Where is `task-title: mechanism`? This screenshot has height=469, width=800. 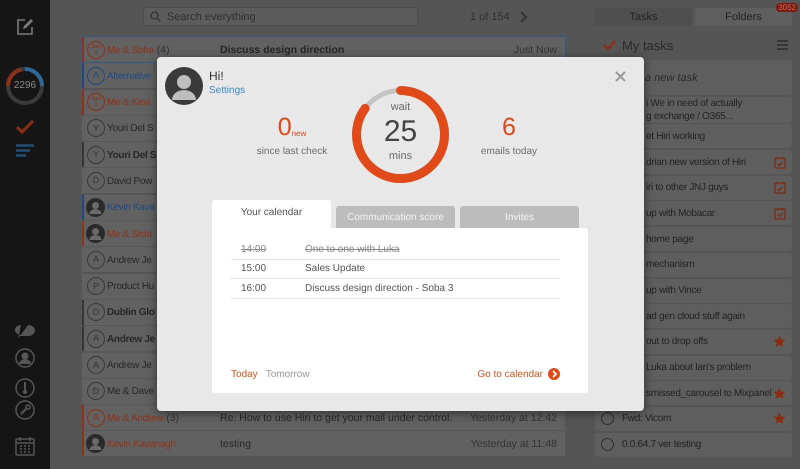 task-title: mechanism is located at coordinates (671, 265).